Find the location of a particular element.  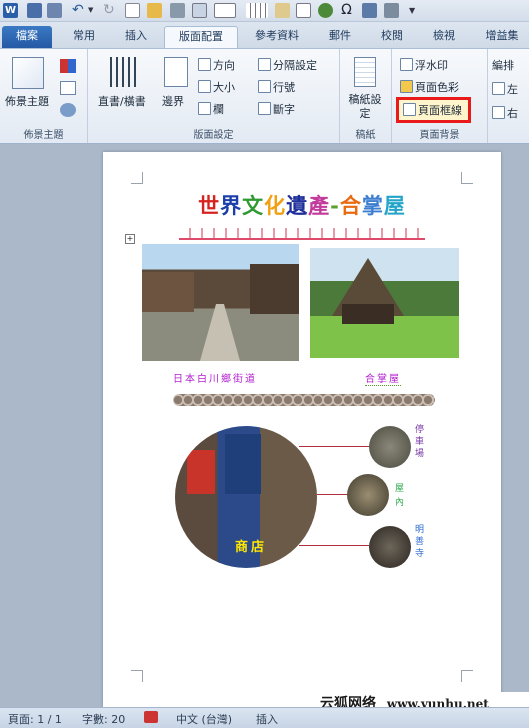

theme-icon is located at coordinates (28, 73).